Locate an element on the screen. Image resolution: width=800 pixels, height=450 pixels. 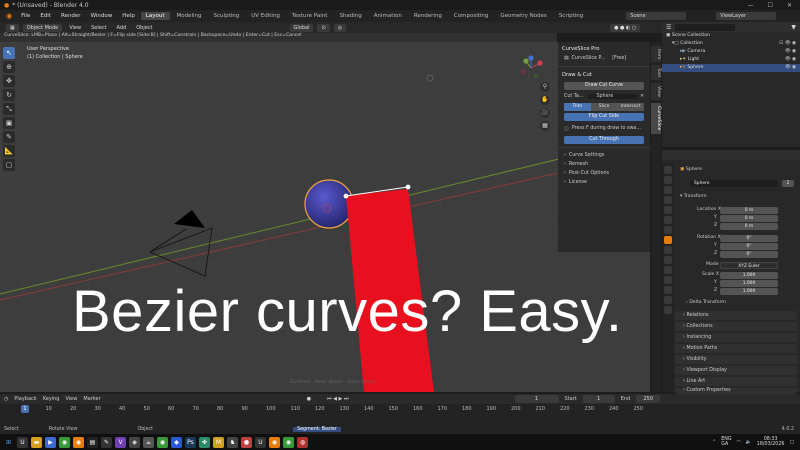
mode-intersect: Intersect is located at coordinates (631, 107).